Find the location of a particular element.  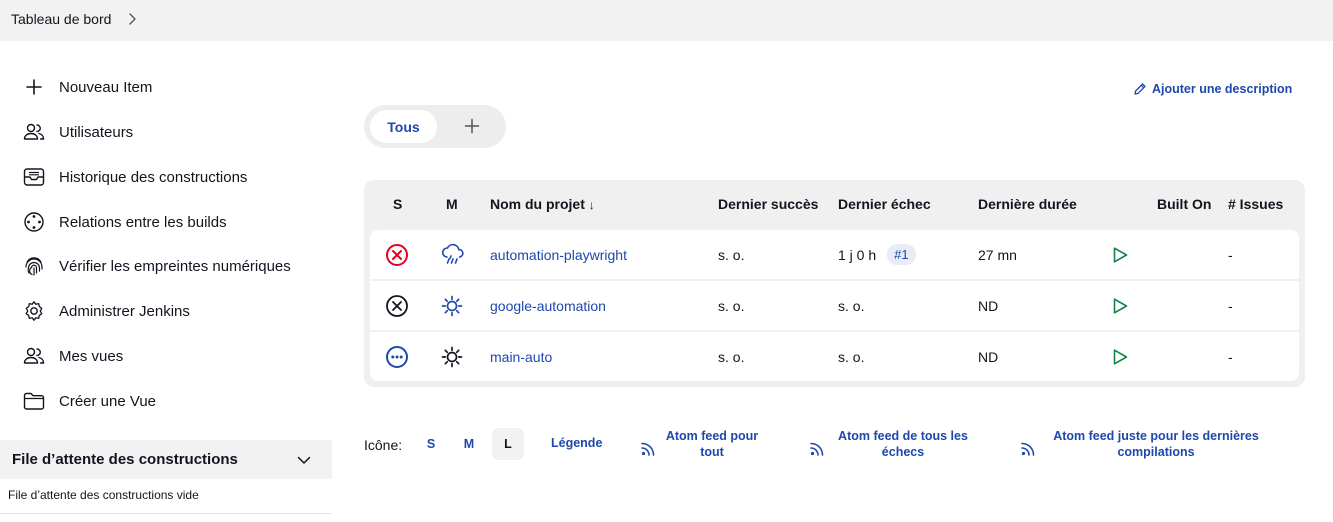

divider is located at coordinates (166, 513).